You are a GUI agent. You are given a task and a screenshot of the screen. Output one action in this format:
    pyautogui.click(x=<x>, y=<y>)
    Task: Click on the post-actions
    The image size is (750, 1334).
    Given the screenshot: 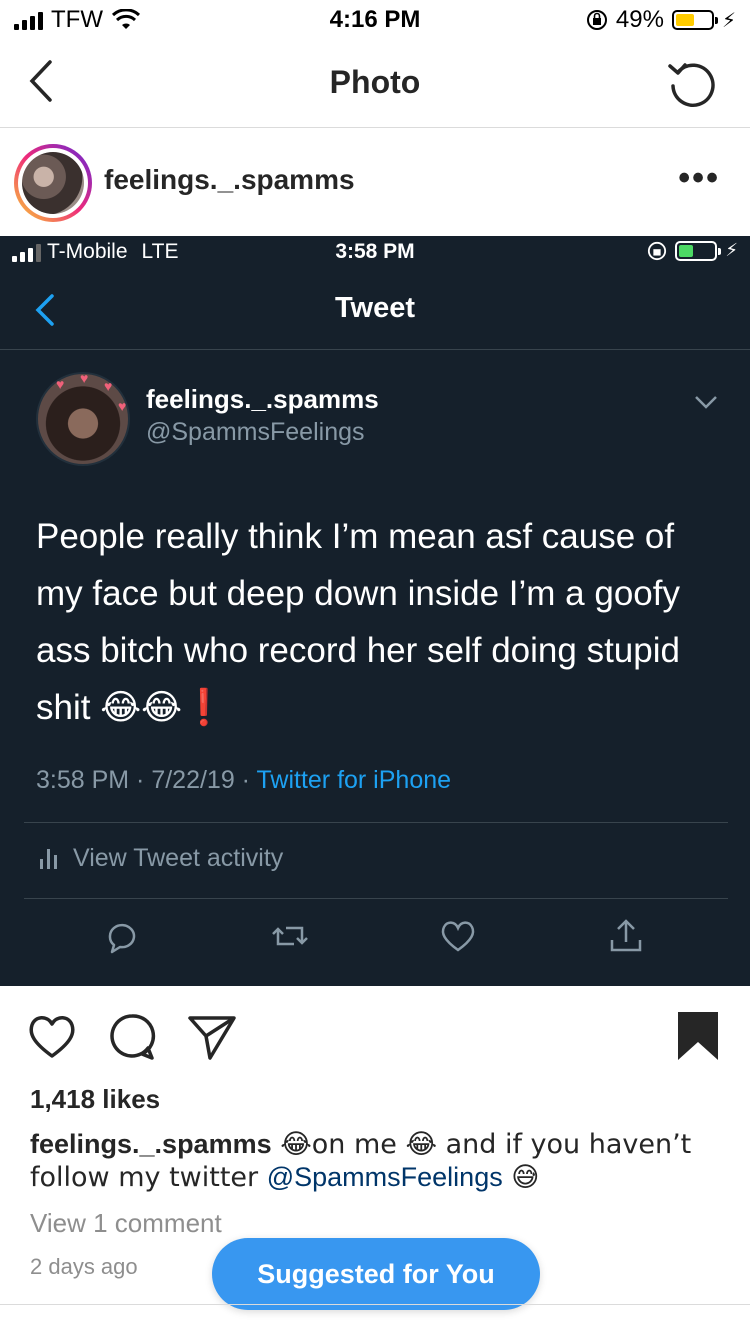 What is the action you would take?
    pyautogui.click(x=375, y=1039)
    